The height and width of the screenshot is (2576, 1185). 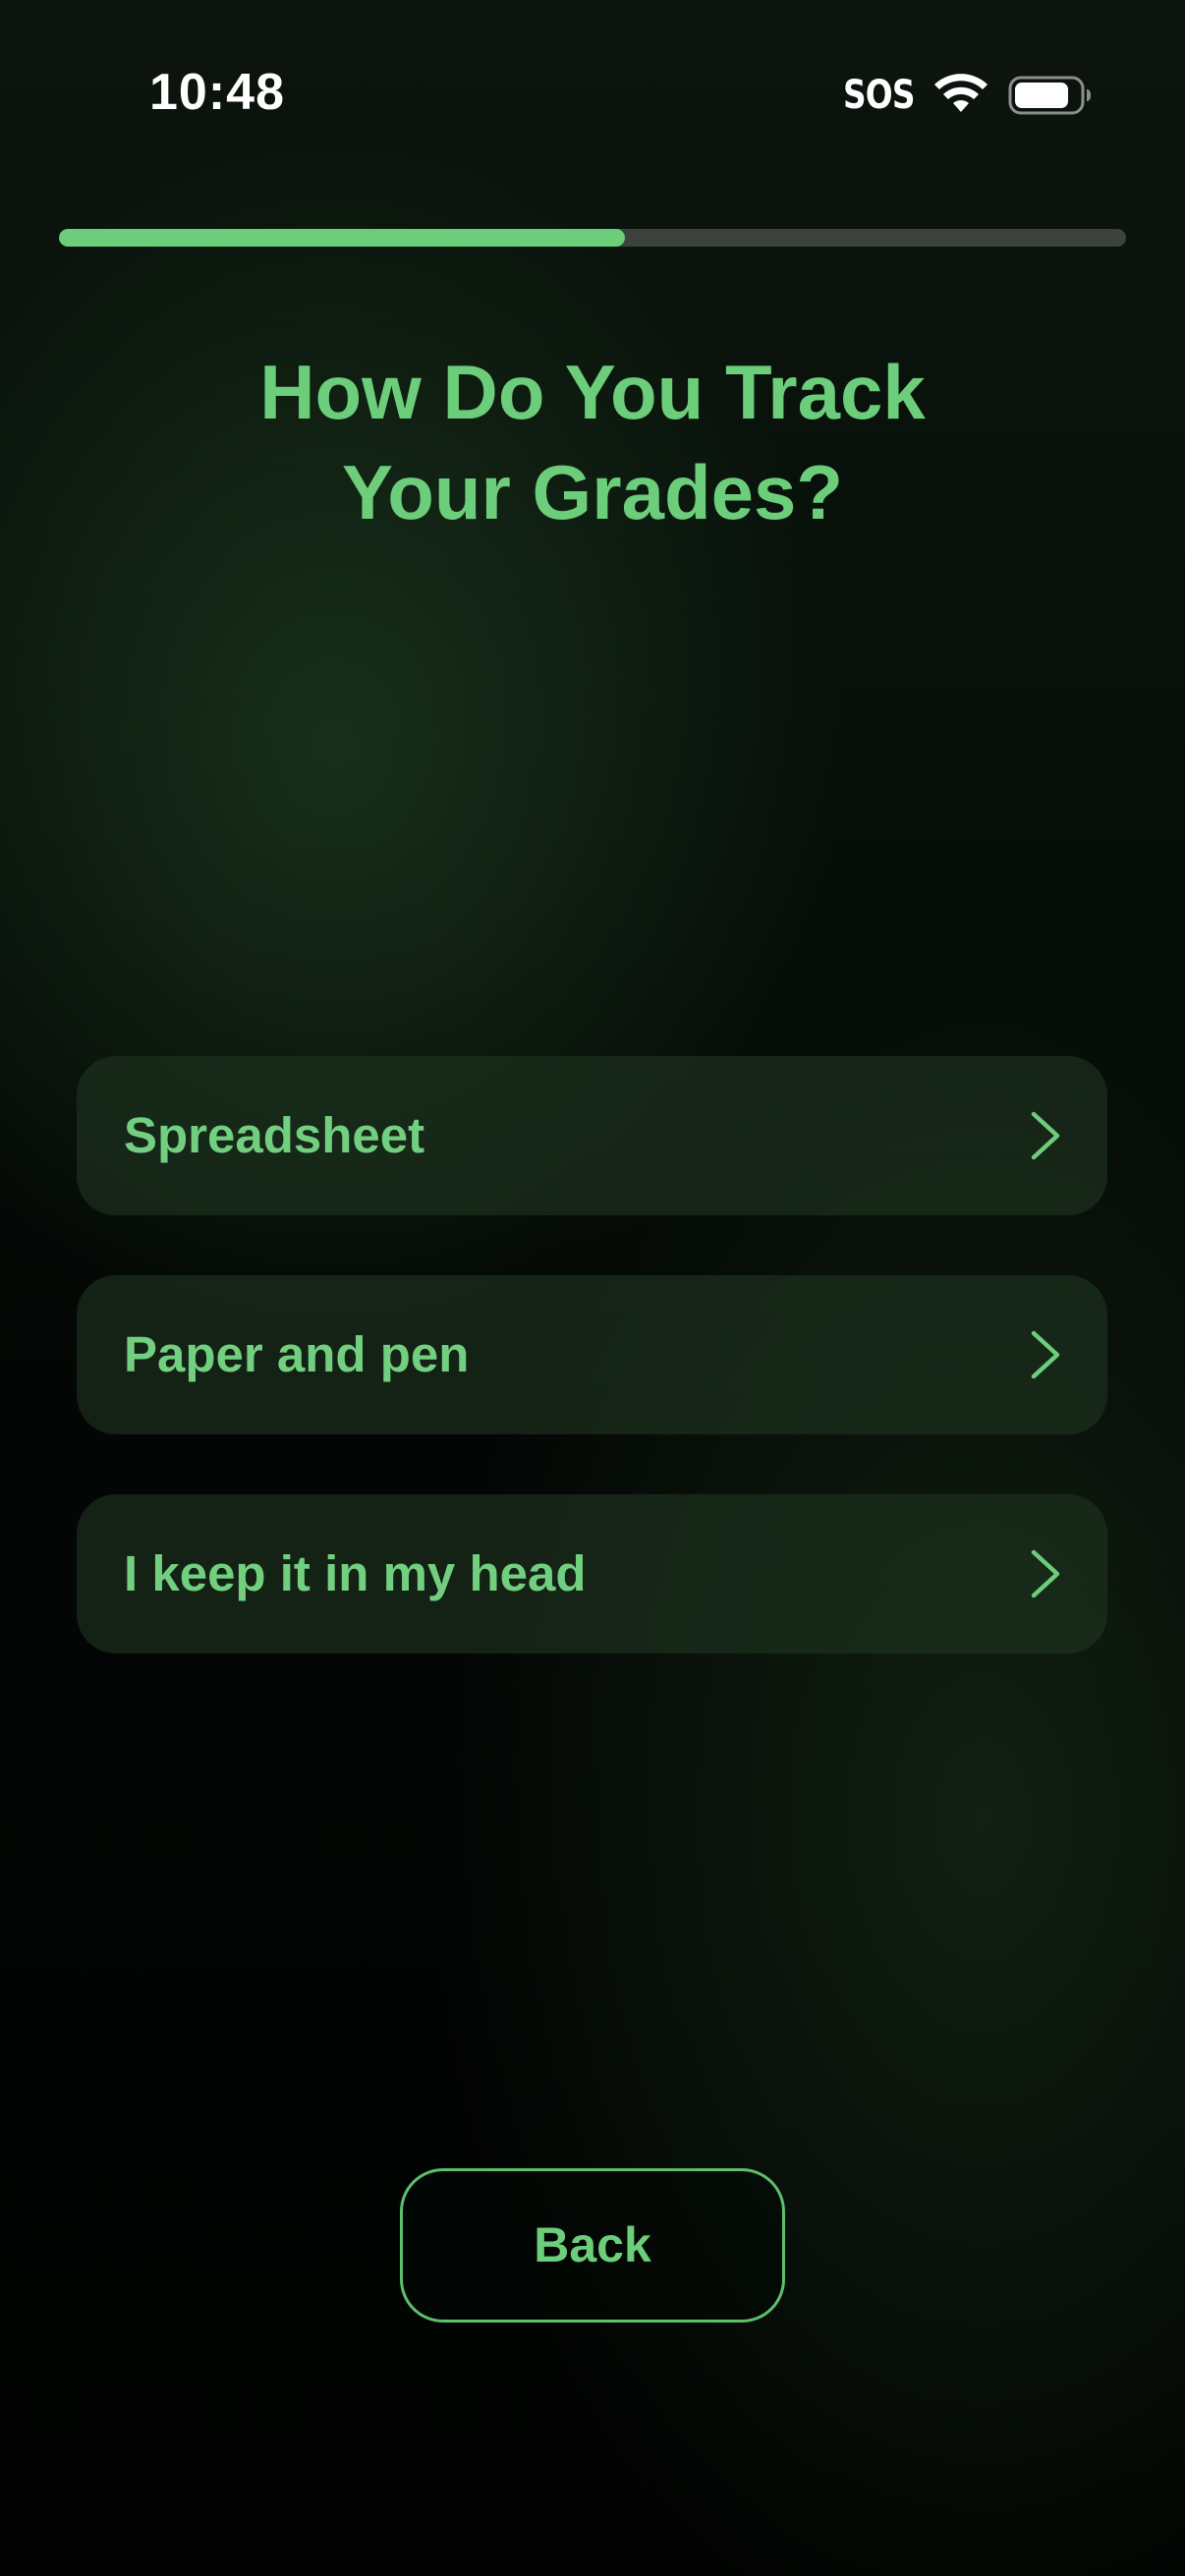 I want to click on option-label: Paper and pen, so click(x=297, y=1354).